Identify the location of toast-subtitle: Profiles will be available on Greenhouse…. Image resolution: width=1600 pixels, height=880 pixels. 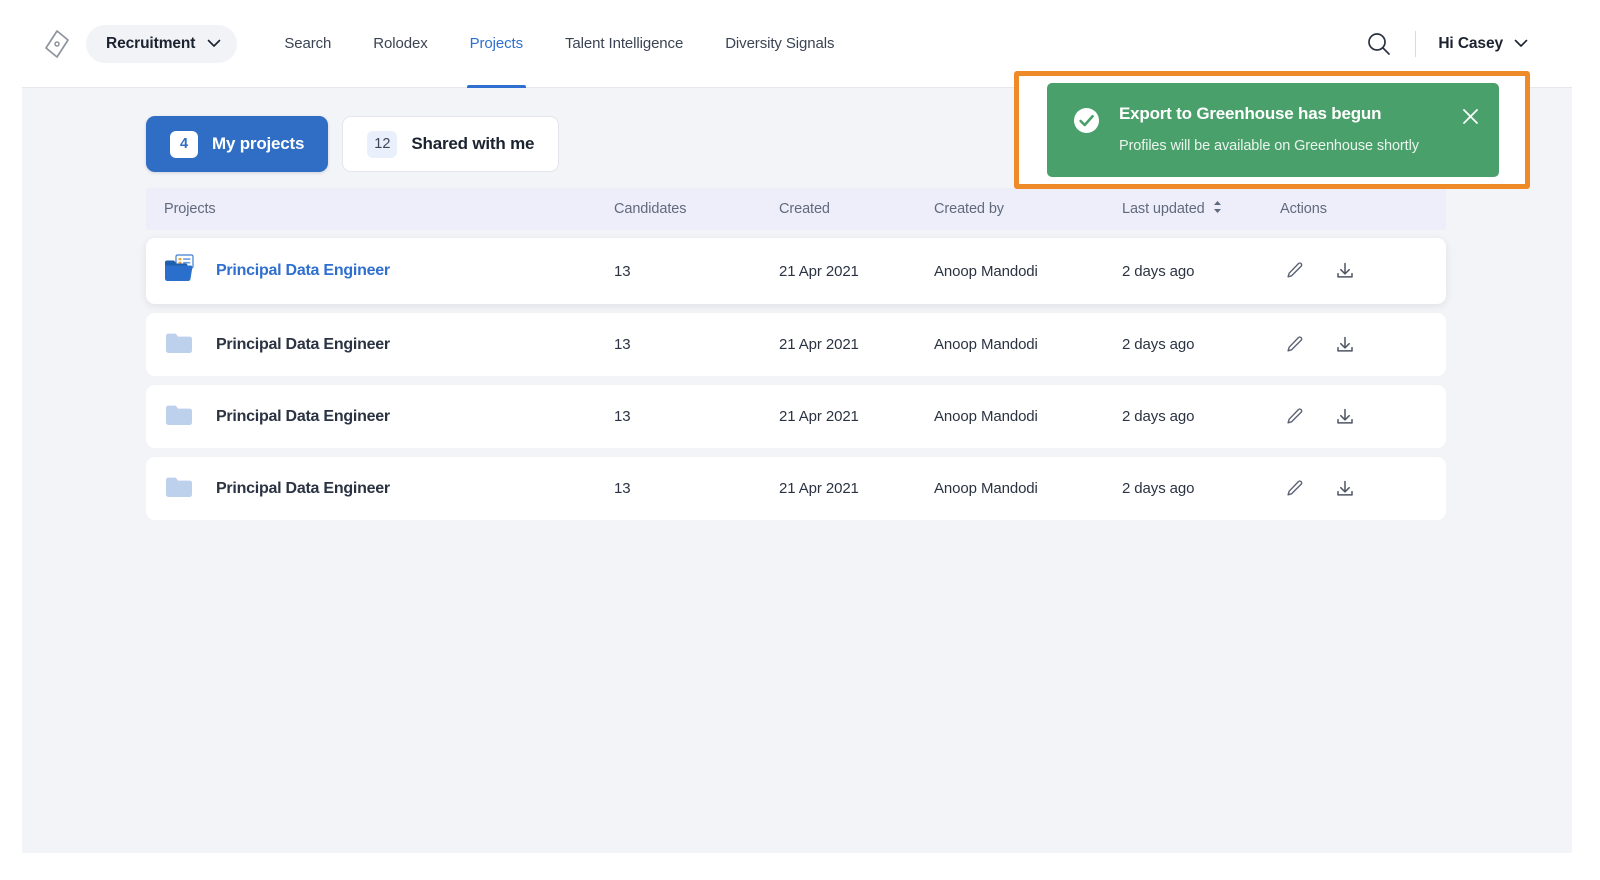
(1269, 146).